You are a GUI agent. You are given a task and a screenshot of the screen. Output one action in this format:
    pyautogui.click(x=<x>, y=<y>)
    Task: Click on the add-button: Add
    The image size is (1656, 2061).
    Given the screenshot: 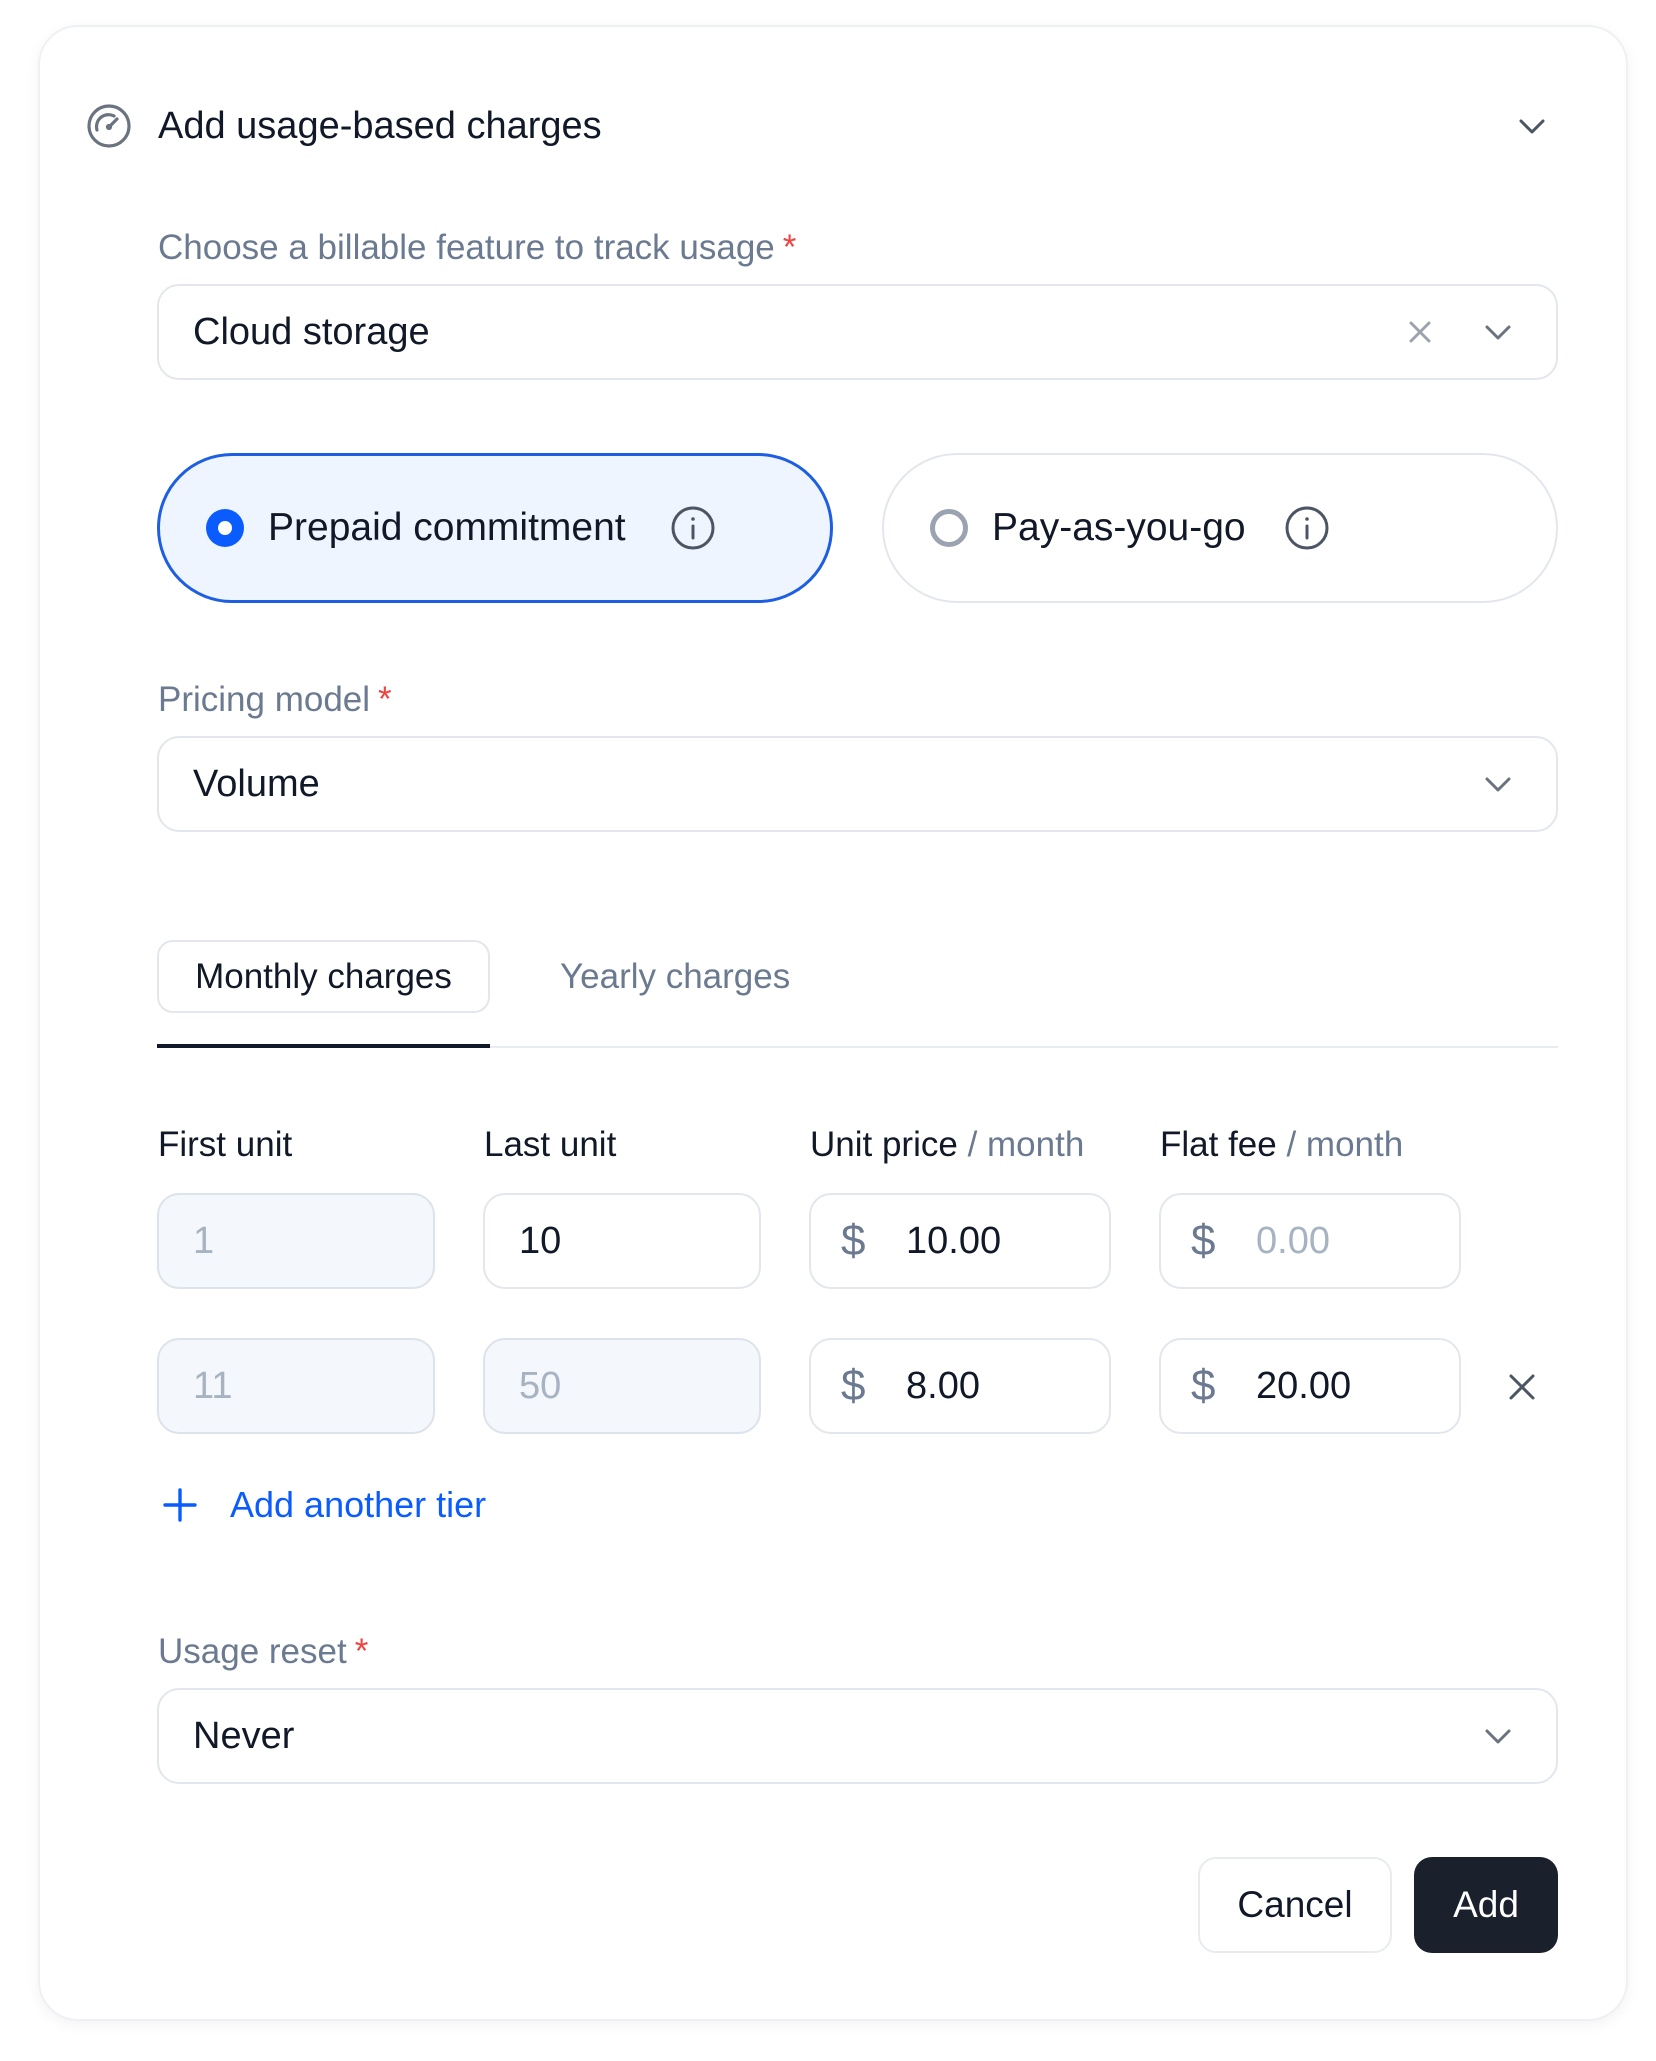 What is the action you would take?
    pyautogui.click(x=1486, y=1905)
    